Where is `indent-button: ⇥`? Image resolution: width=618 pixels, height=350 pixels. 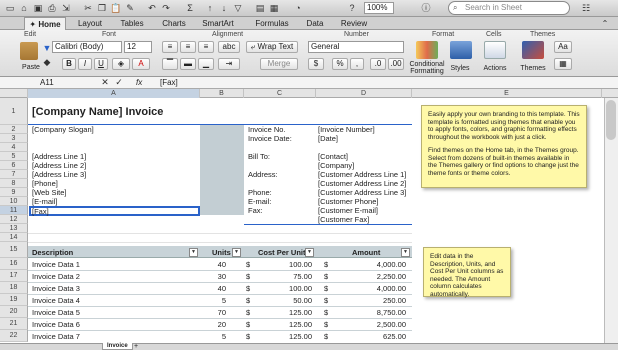
indent-button: ⇥ is located at coordinates (229, 64).